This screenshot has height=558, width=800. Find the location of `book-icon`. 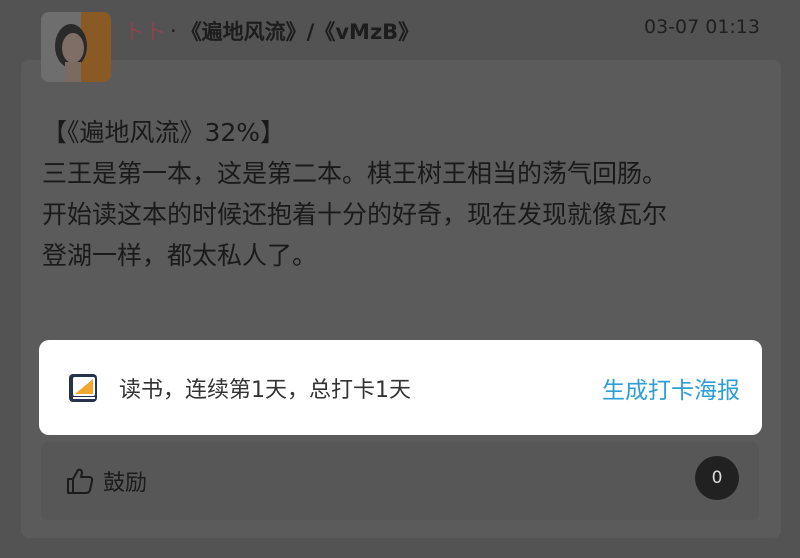

book-icon is located at coordinates (84, 388).